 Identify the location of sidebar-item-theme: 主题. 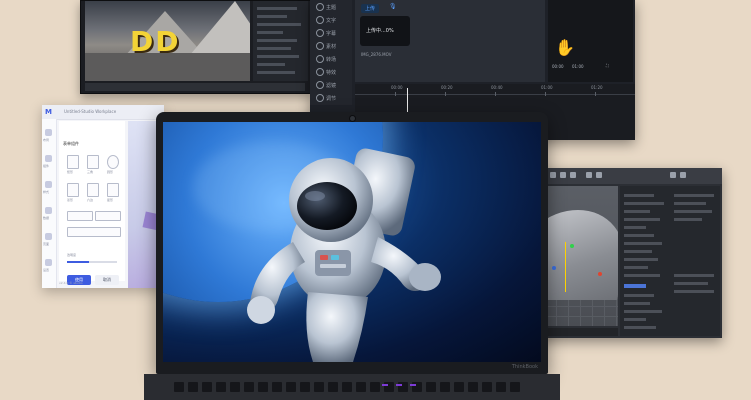
(331, 7).